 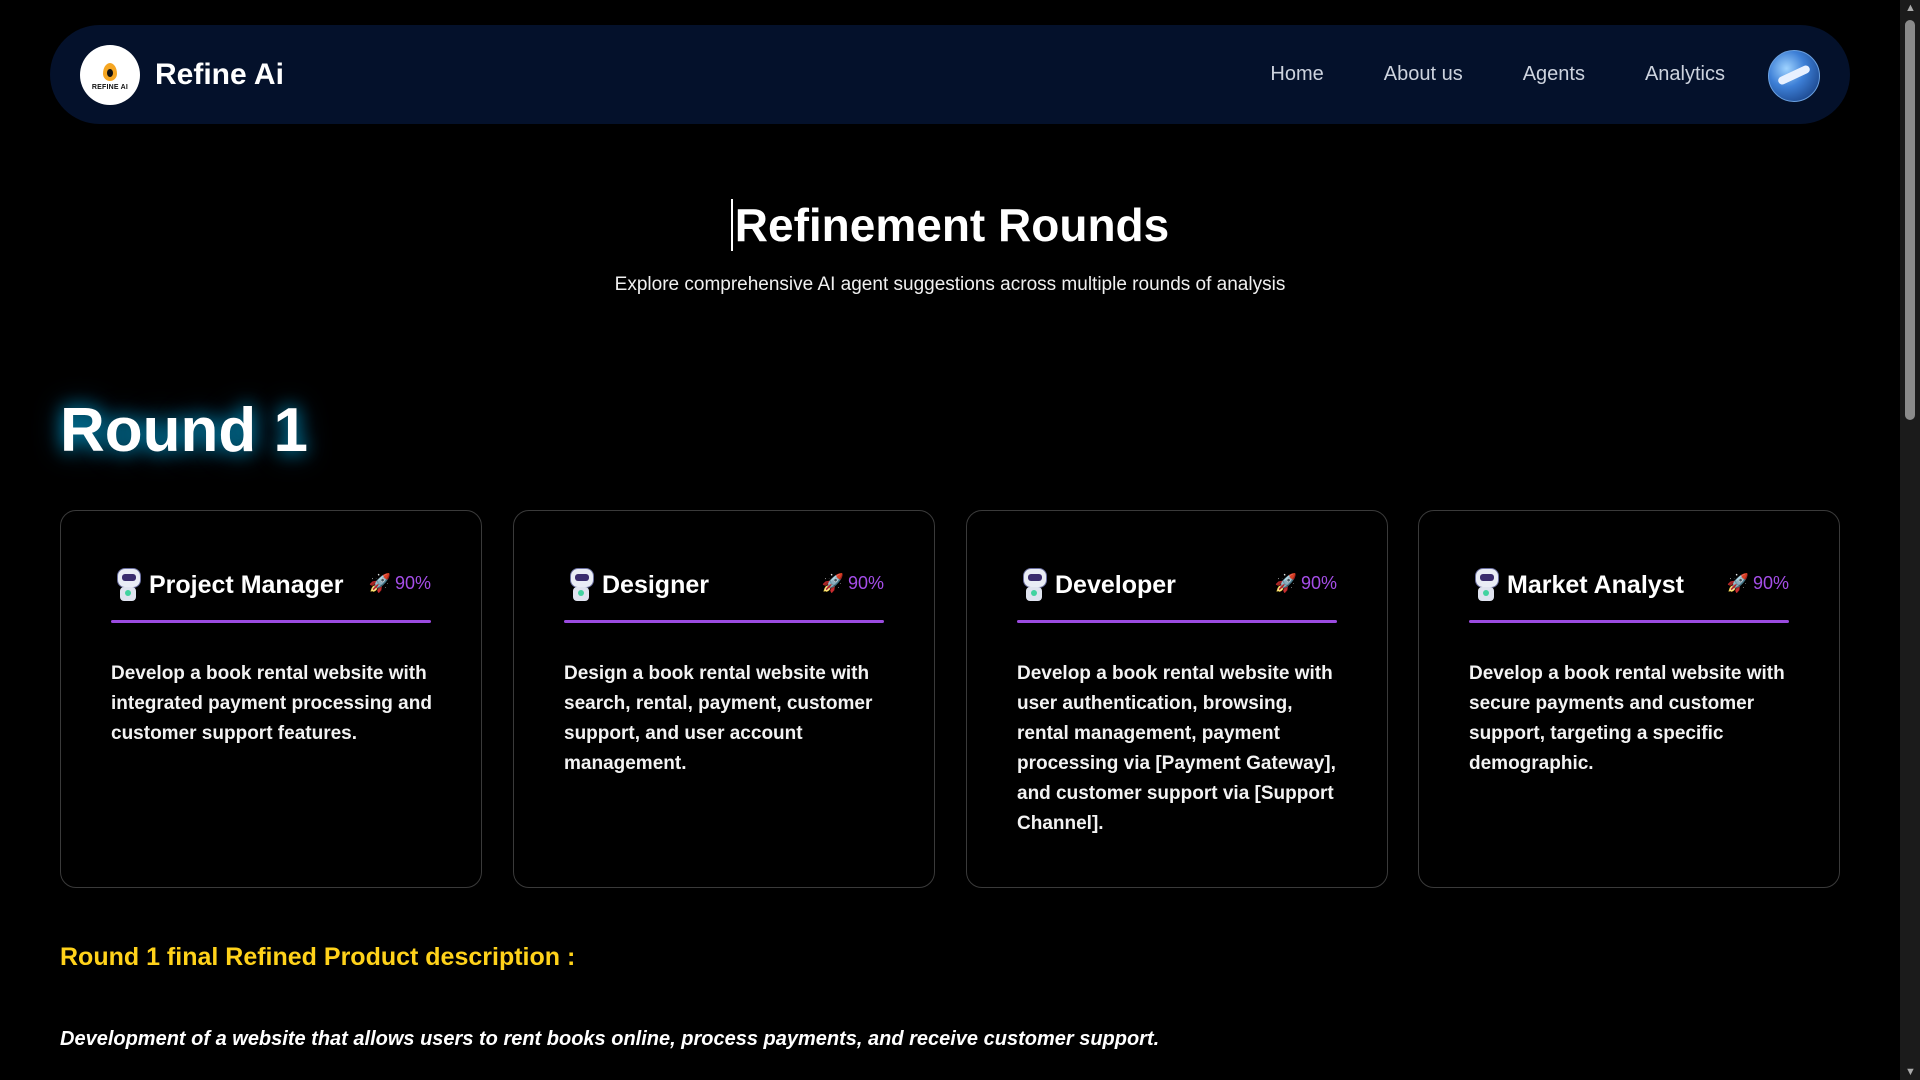 I want to click on brand: REFINE AI Refine Ai, so click(x=182, y=74).